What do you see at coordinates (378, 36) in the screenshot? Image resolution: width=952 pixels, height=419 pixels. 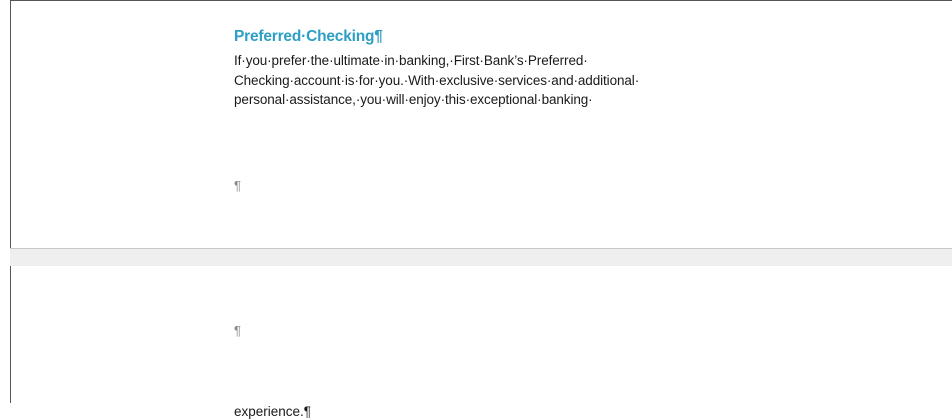 I see `heading-paragraph-mark: ¶` at bounding box center [378, 36].